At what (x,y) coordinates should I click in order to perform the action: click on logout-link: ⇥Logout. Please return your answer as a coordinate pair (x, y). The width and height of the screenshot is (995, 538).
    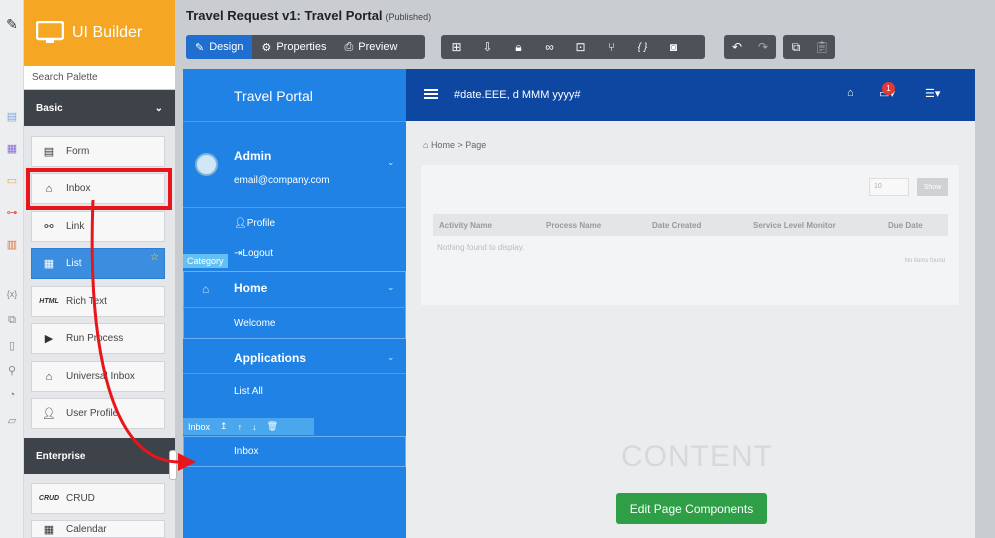
    Looking at the image, I should click on (253, 253).